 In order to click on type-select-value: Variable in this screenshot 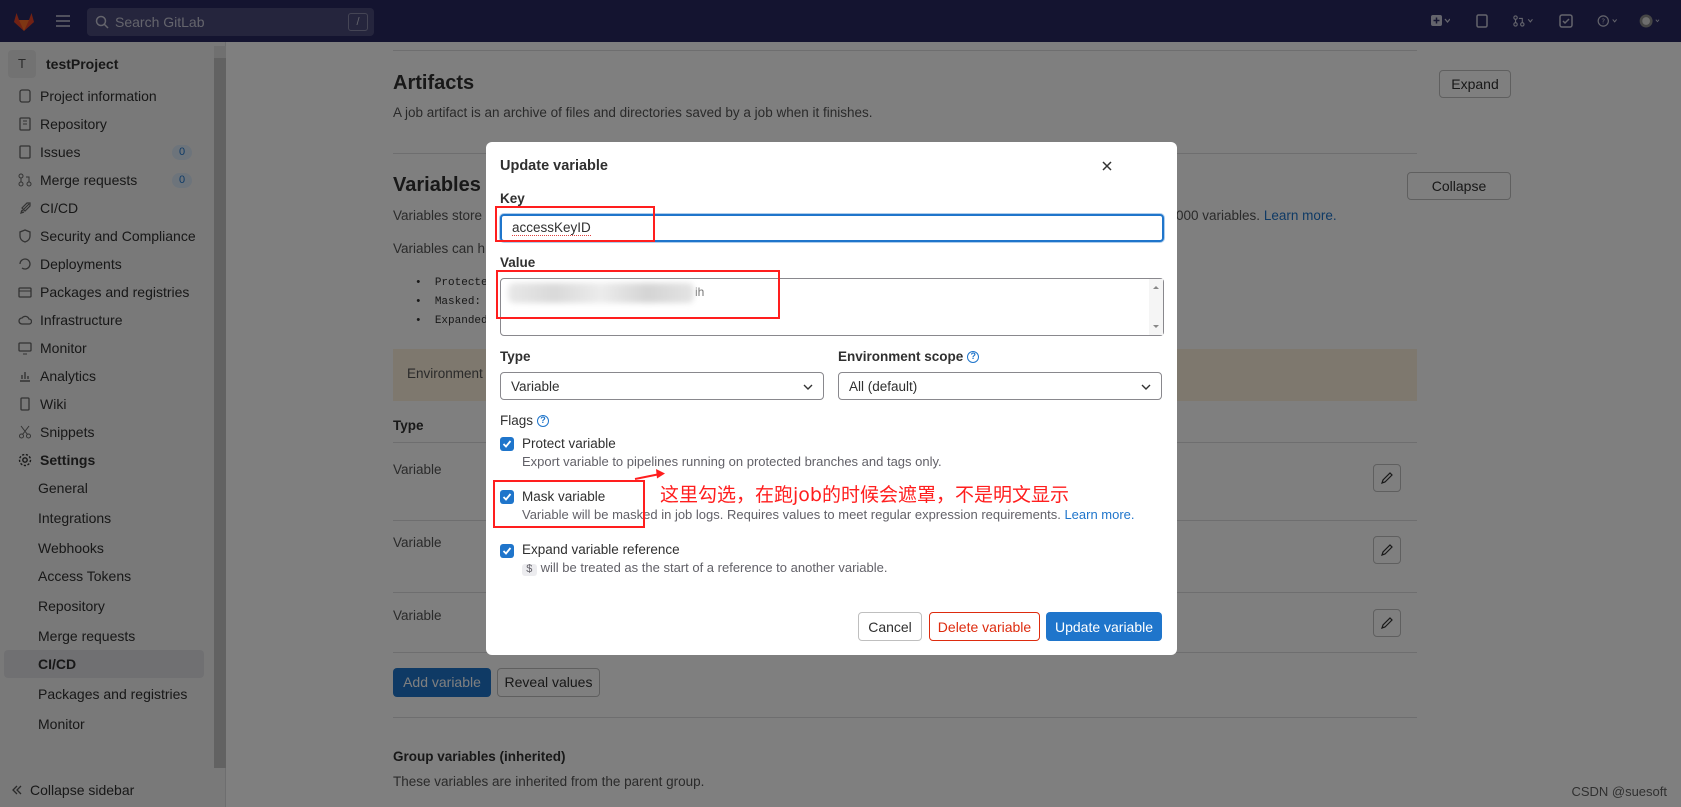, I will do `click(535, 386)`.